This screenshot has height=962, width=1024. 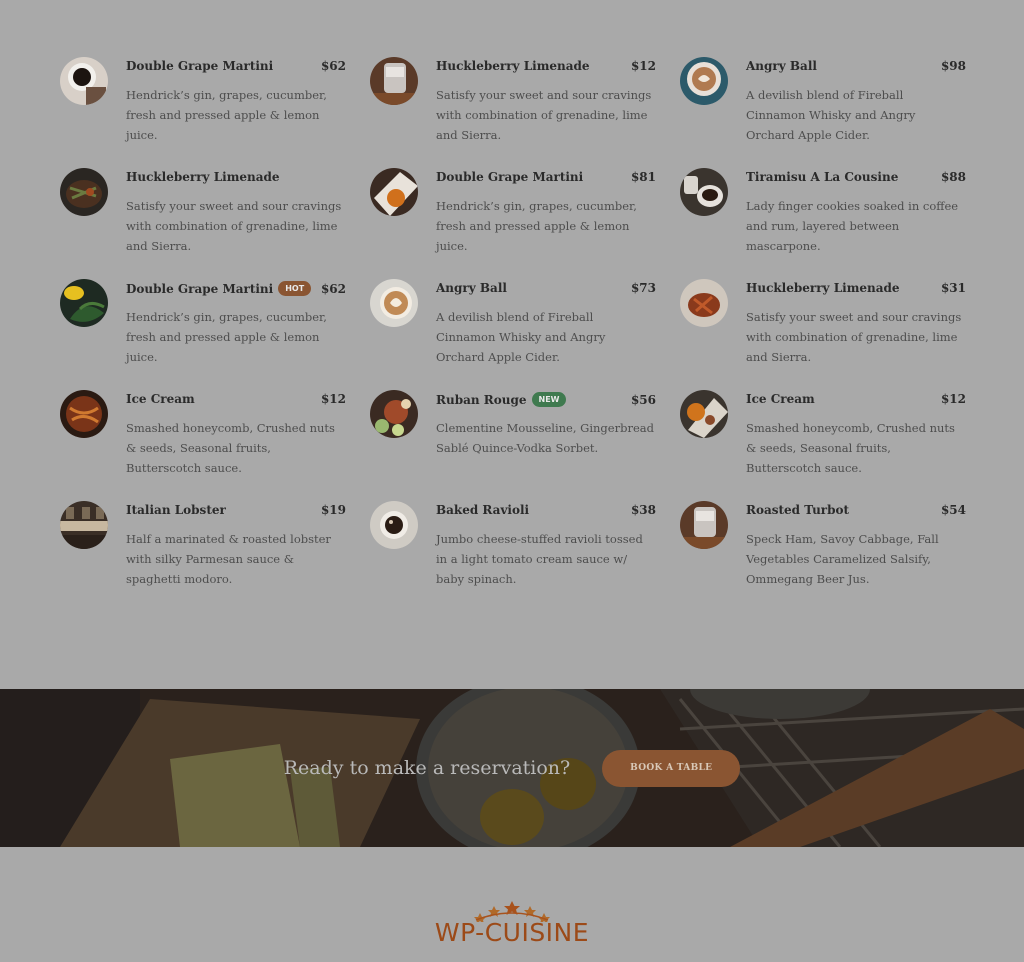 I want to click on menu-item-header: Huckleberry Limenade $12, so click(x=546, y=66).